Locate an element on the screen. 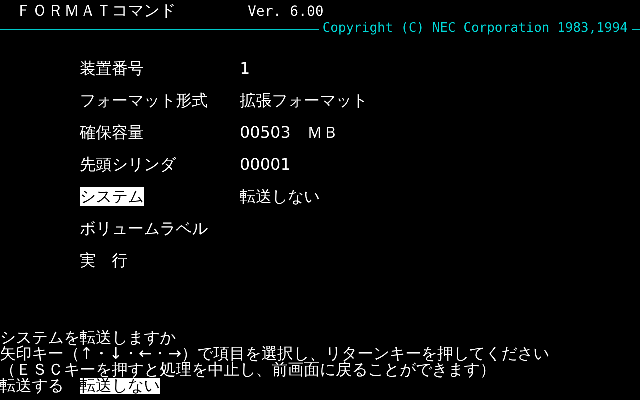  setting-value: 転送しない is located at coordinates (280, 197).